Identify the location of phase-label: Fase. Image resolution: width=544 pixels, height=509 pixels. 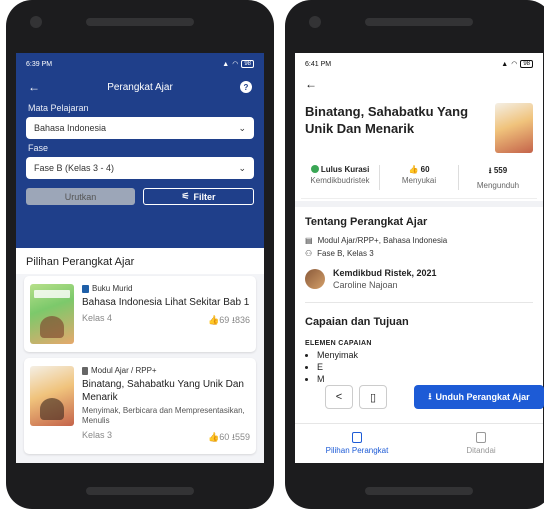
(38, 148).